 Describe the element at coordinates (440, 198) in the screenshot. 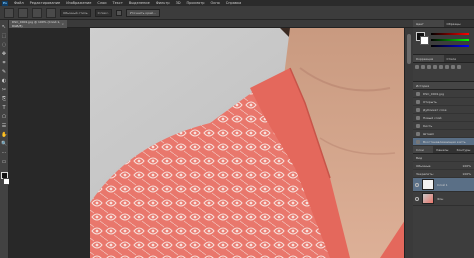

I see `layer-name: Фон` at that location.